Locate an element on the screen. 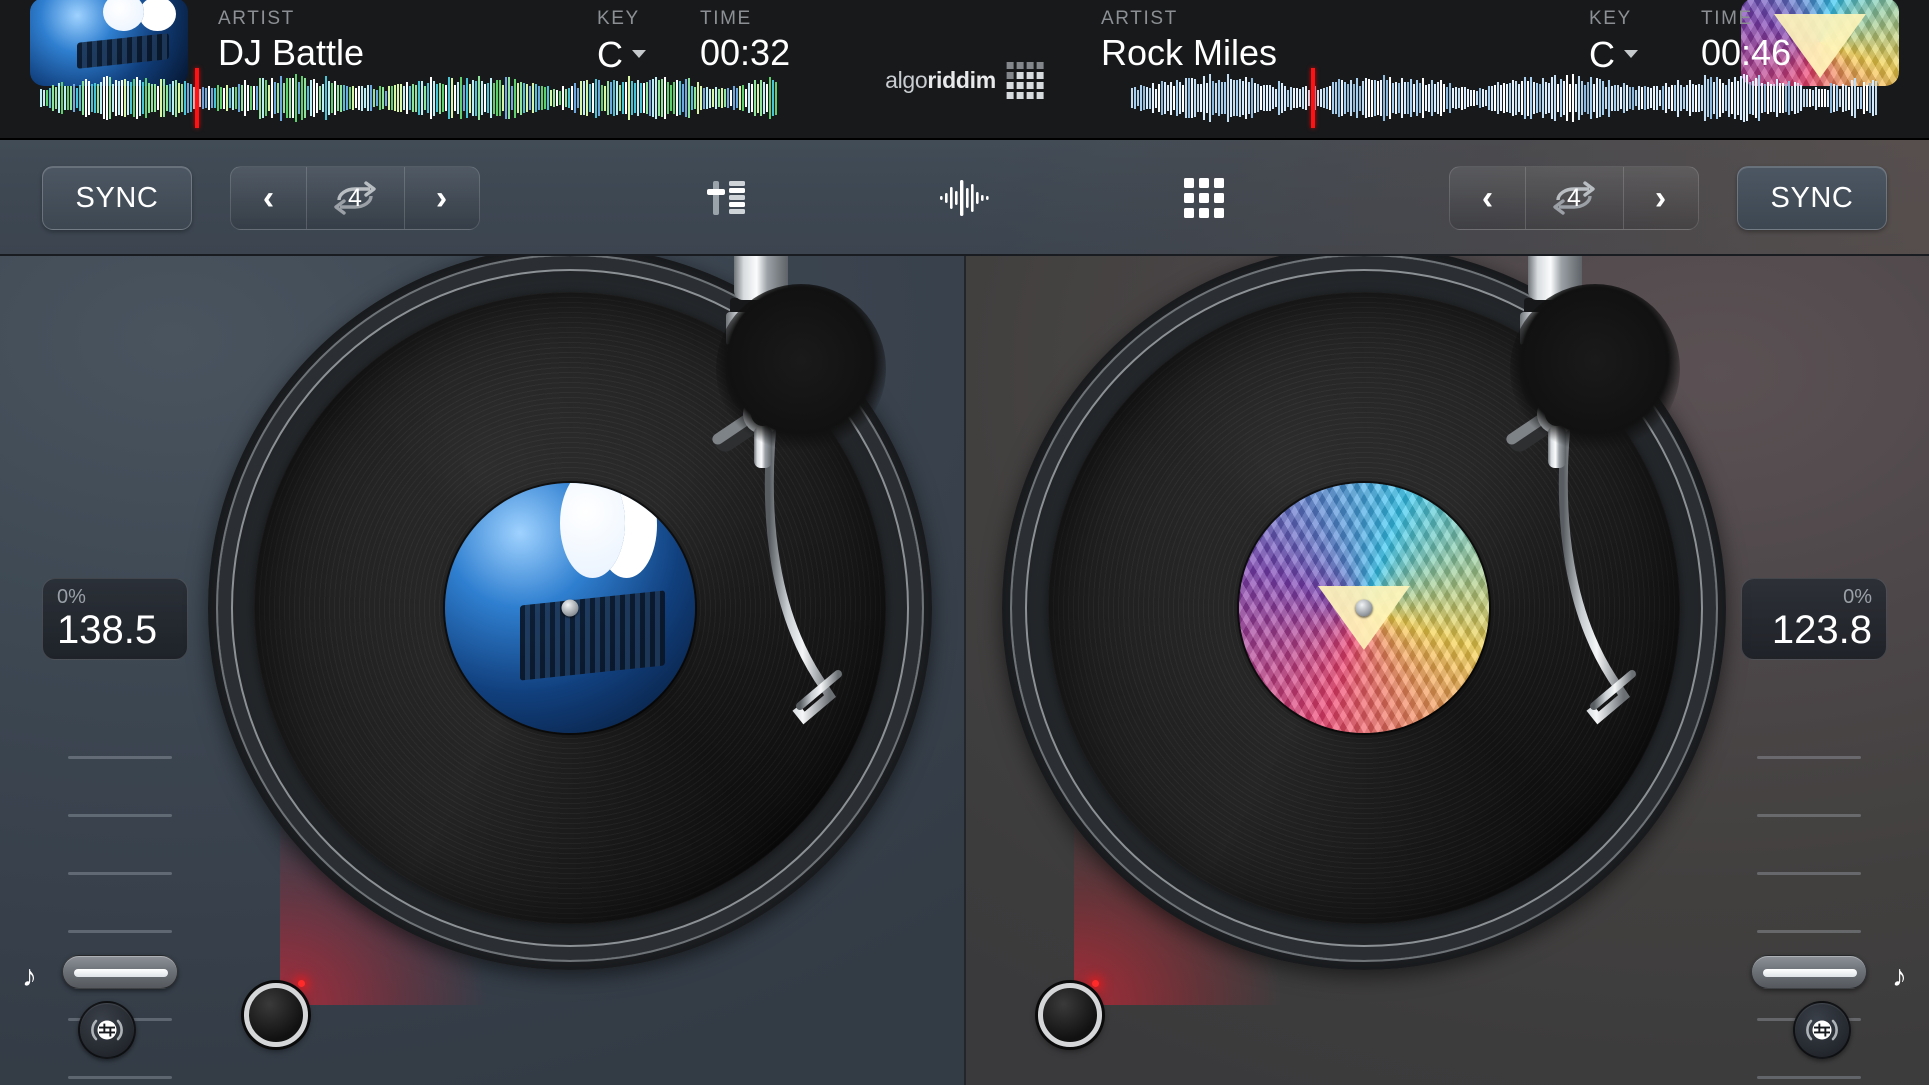 This screenshot has height=1085, width=1929. start-stop-knob-left is located at coordinates (276, 1015).